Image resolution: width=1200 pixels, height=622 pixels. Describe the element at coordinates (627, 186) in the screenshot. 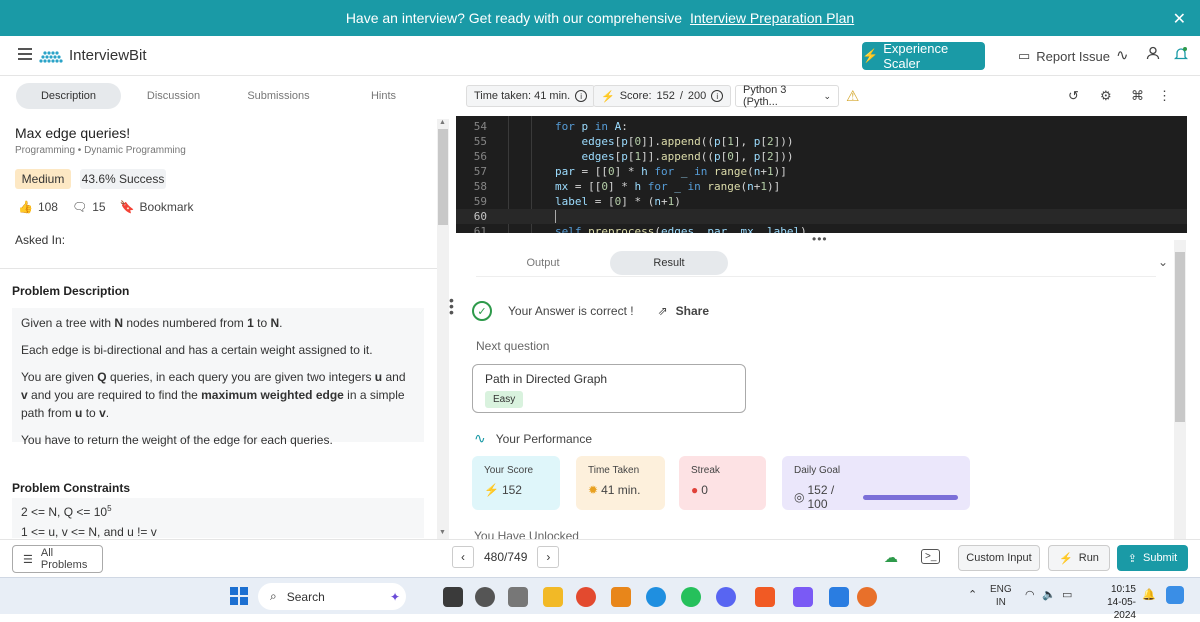

I see `code-line: 58 mx = [[0] * h for _ in range(n+1)]` at that location.